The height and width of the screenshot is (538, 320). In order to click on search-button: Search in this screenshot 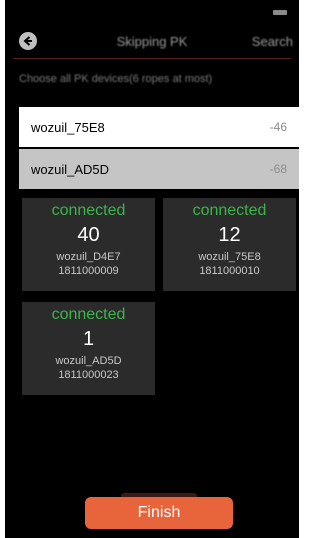, I will do `click(272, 41)`.